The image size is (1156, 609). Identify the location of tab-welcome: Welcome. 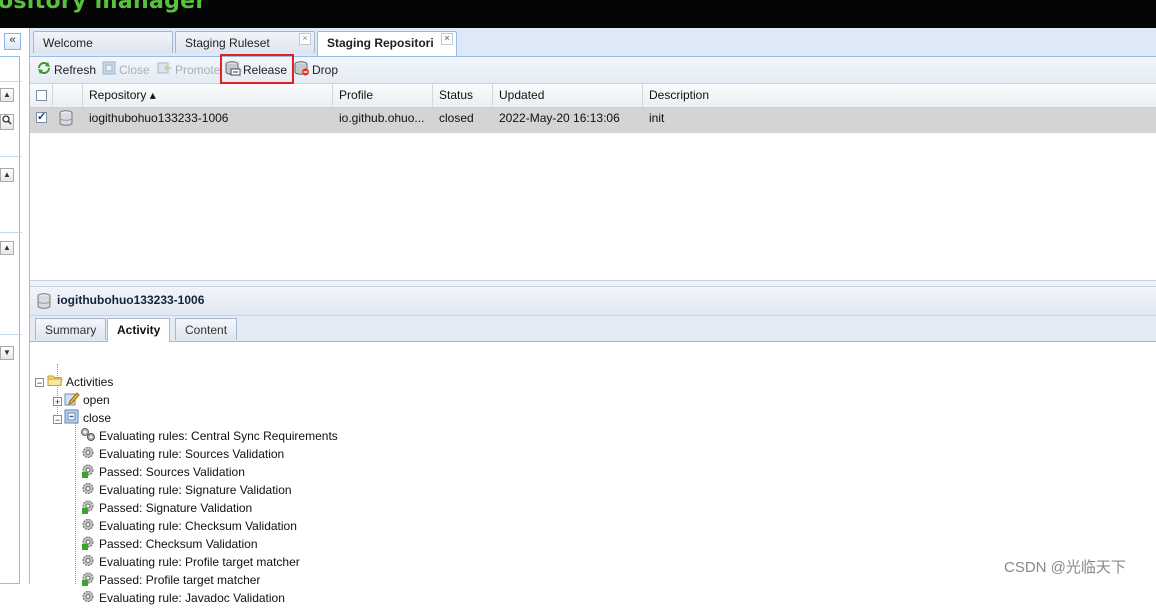
(103, 42).